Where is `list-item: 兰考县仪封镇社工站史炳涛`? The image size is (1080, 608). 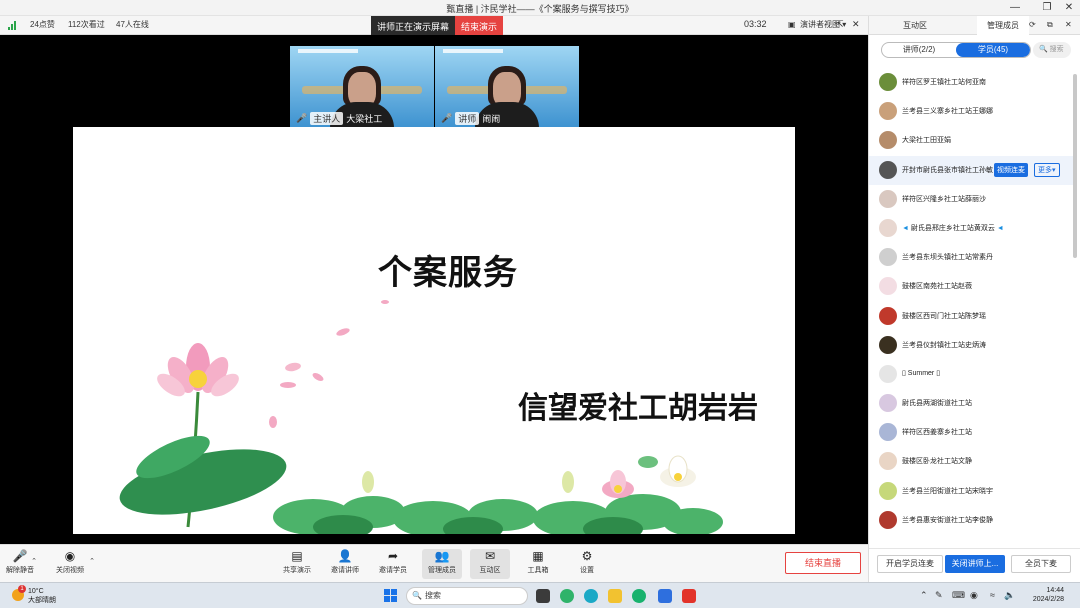
list-item: 兰考县仪封镇社工站史炳涛 is located at coordinates (971, 345).